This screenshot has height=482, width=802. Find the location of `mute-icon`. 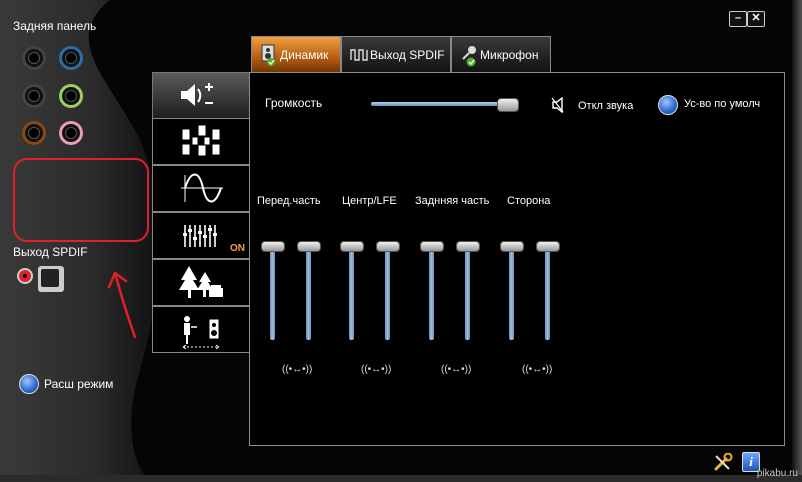

mute-icon is located at coordinates (561, 105).